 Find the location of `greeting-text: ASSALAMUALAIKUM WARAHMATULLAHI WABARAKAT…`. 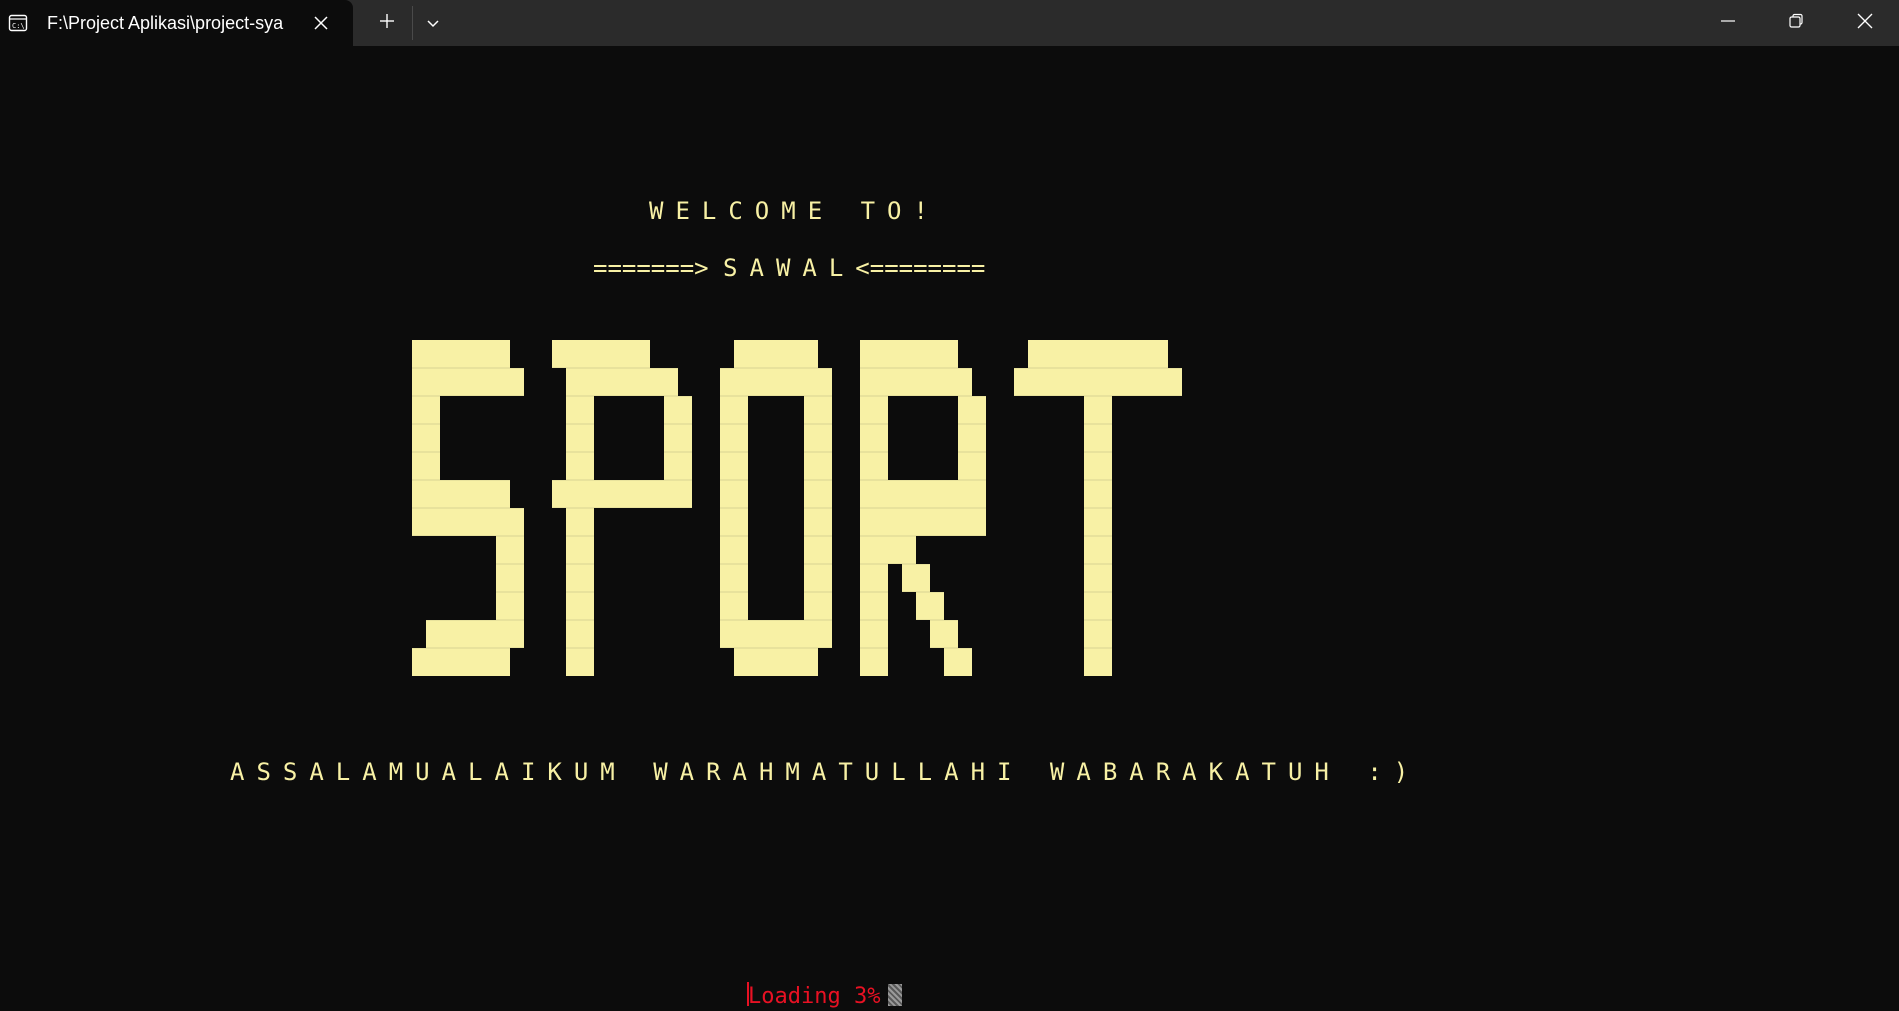

greeting-text: ASSALAMUALAIKUM WARAHMATULLAHI WABARAKAT… is located at coordinates (825, 772).